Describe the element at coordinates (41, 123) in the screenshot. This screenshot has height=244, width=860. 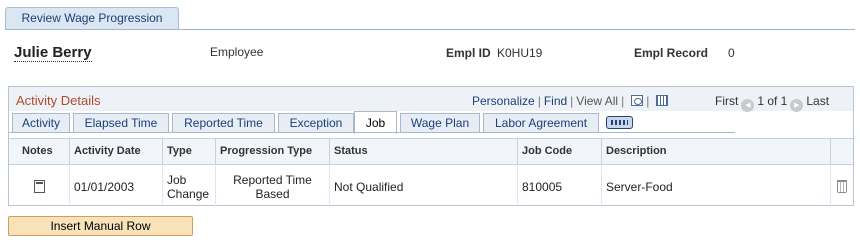
I see `tab-activity: Activity` at that location.